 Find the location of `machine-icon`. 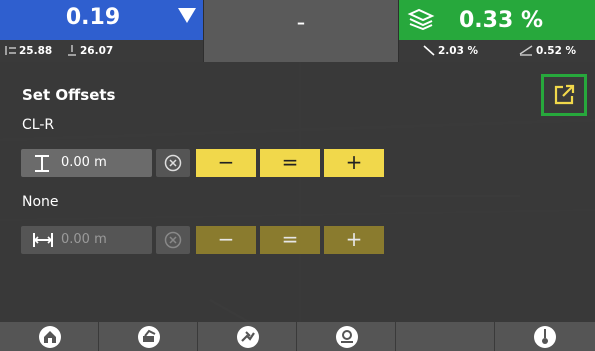

machine-icon is located at coordinates (149, 337).